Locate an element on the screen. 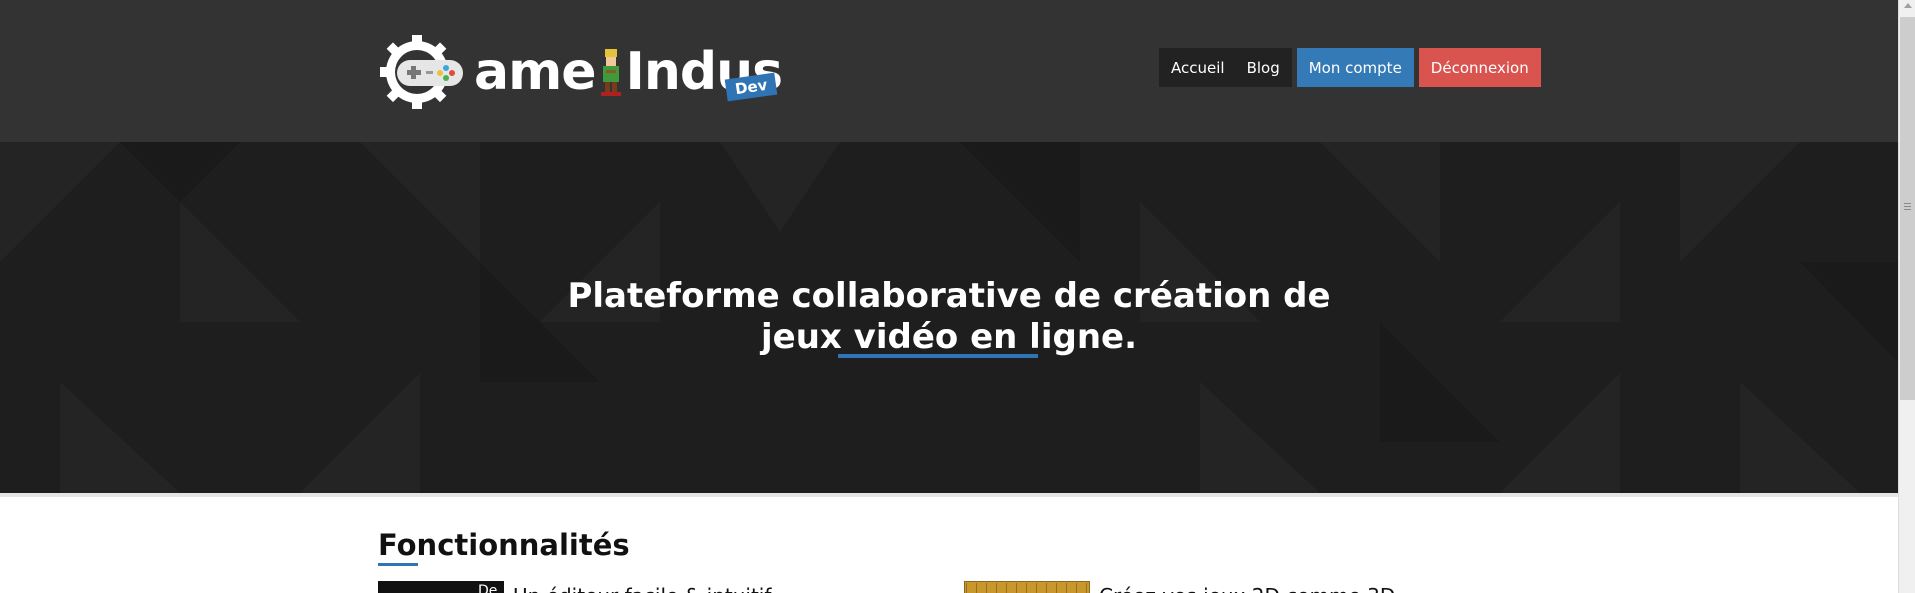 This screenshot has width=1915, height=593. scrollbar-thumb is located at coordinates (1907, 208).